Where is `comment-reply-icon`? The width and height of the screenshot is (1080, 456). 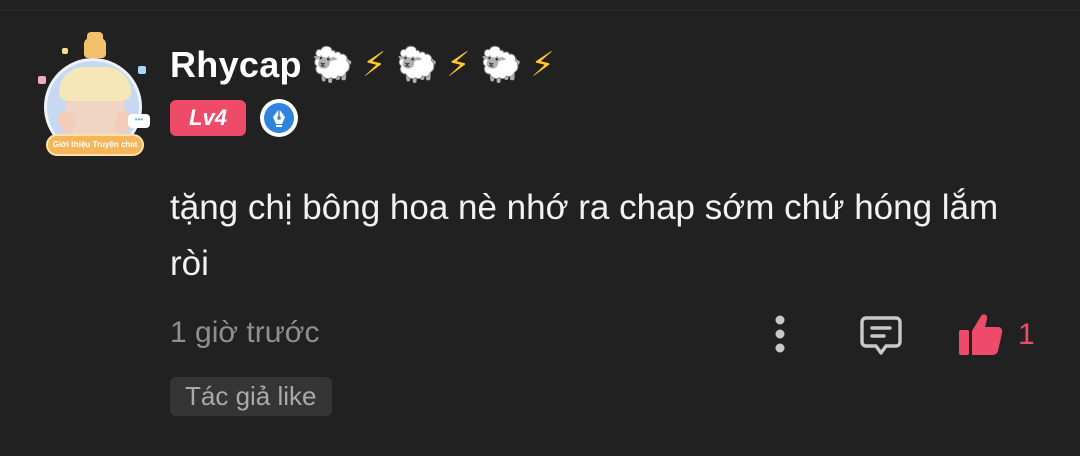
comment-reply-icon is located at coordinates (881, 335).